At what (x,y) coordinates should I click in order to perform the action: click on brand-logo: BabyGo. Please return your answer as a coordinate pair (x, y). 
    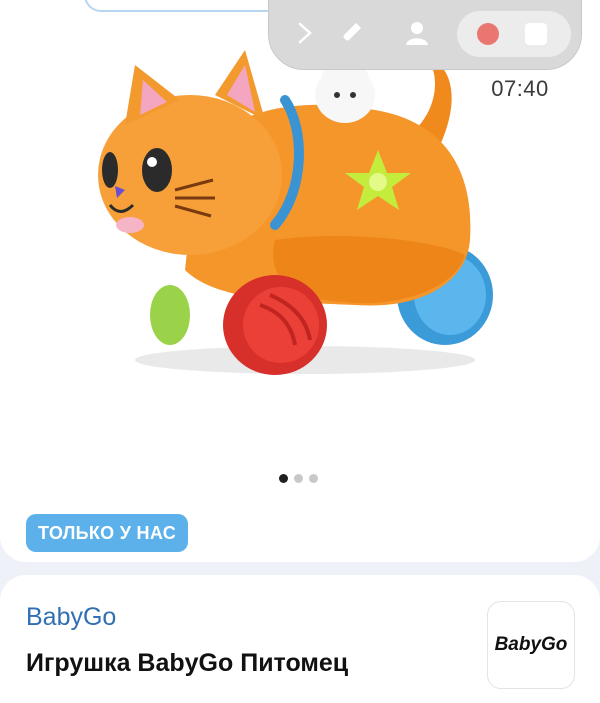
    Looking at the image, I should click on (531, 645).